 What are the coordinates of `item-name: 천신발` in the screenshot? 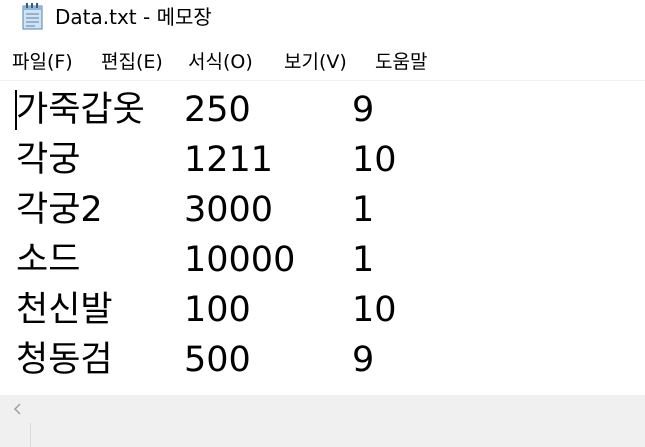 It's located at (64, 310).